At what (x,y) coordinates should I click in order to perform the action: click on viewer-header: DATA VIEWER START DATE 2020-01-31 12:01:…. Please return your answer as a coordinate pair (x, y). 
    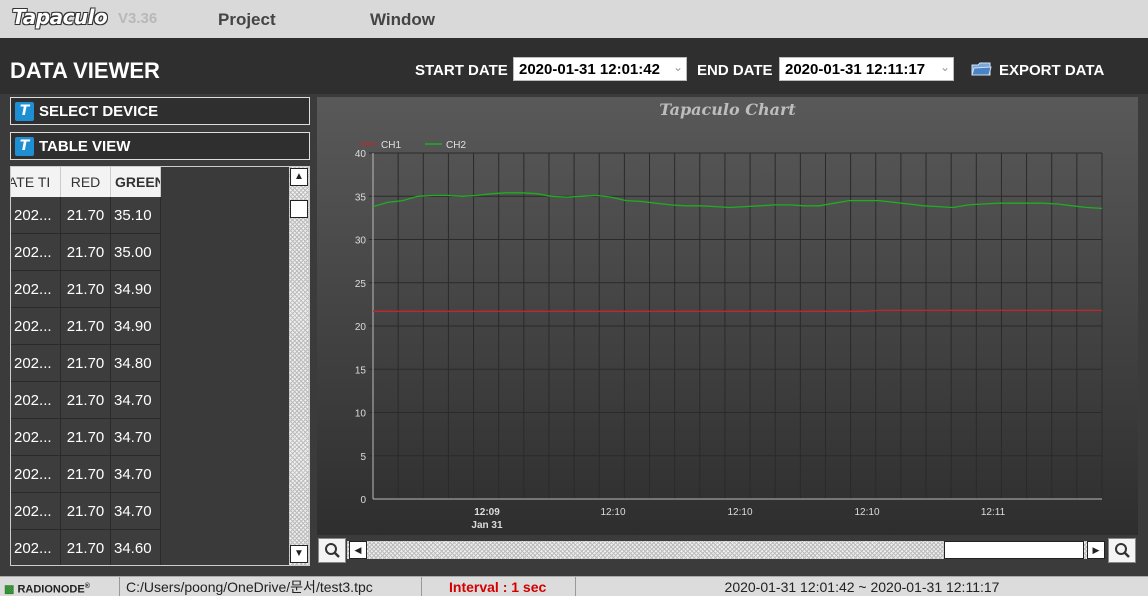
    Looking at the image, I should click on (574, 66).